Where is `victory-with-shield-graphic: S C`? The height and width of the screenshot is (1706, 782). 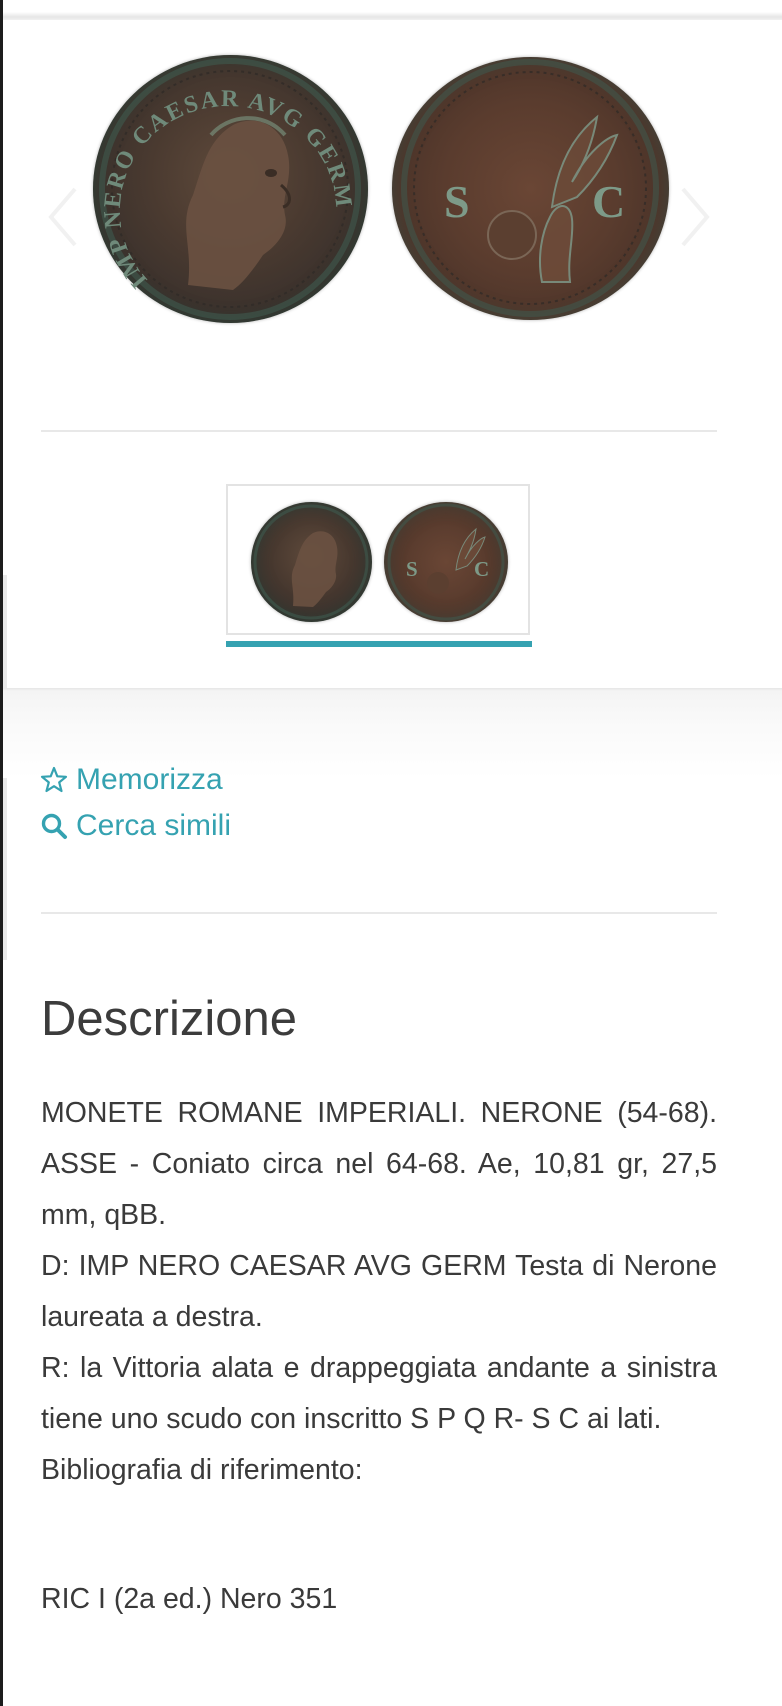 victory-with-shield-graphic: S C is located at coordinates (530, 188).